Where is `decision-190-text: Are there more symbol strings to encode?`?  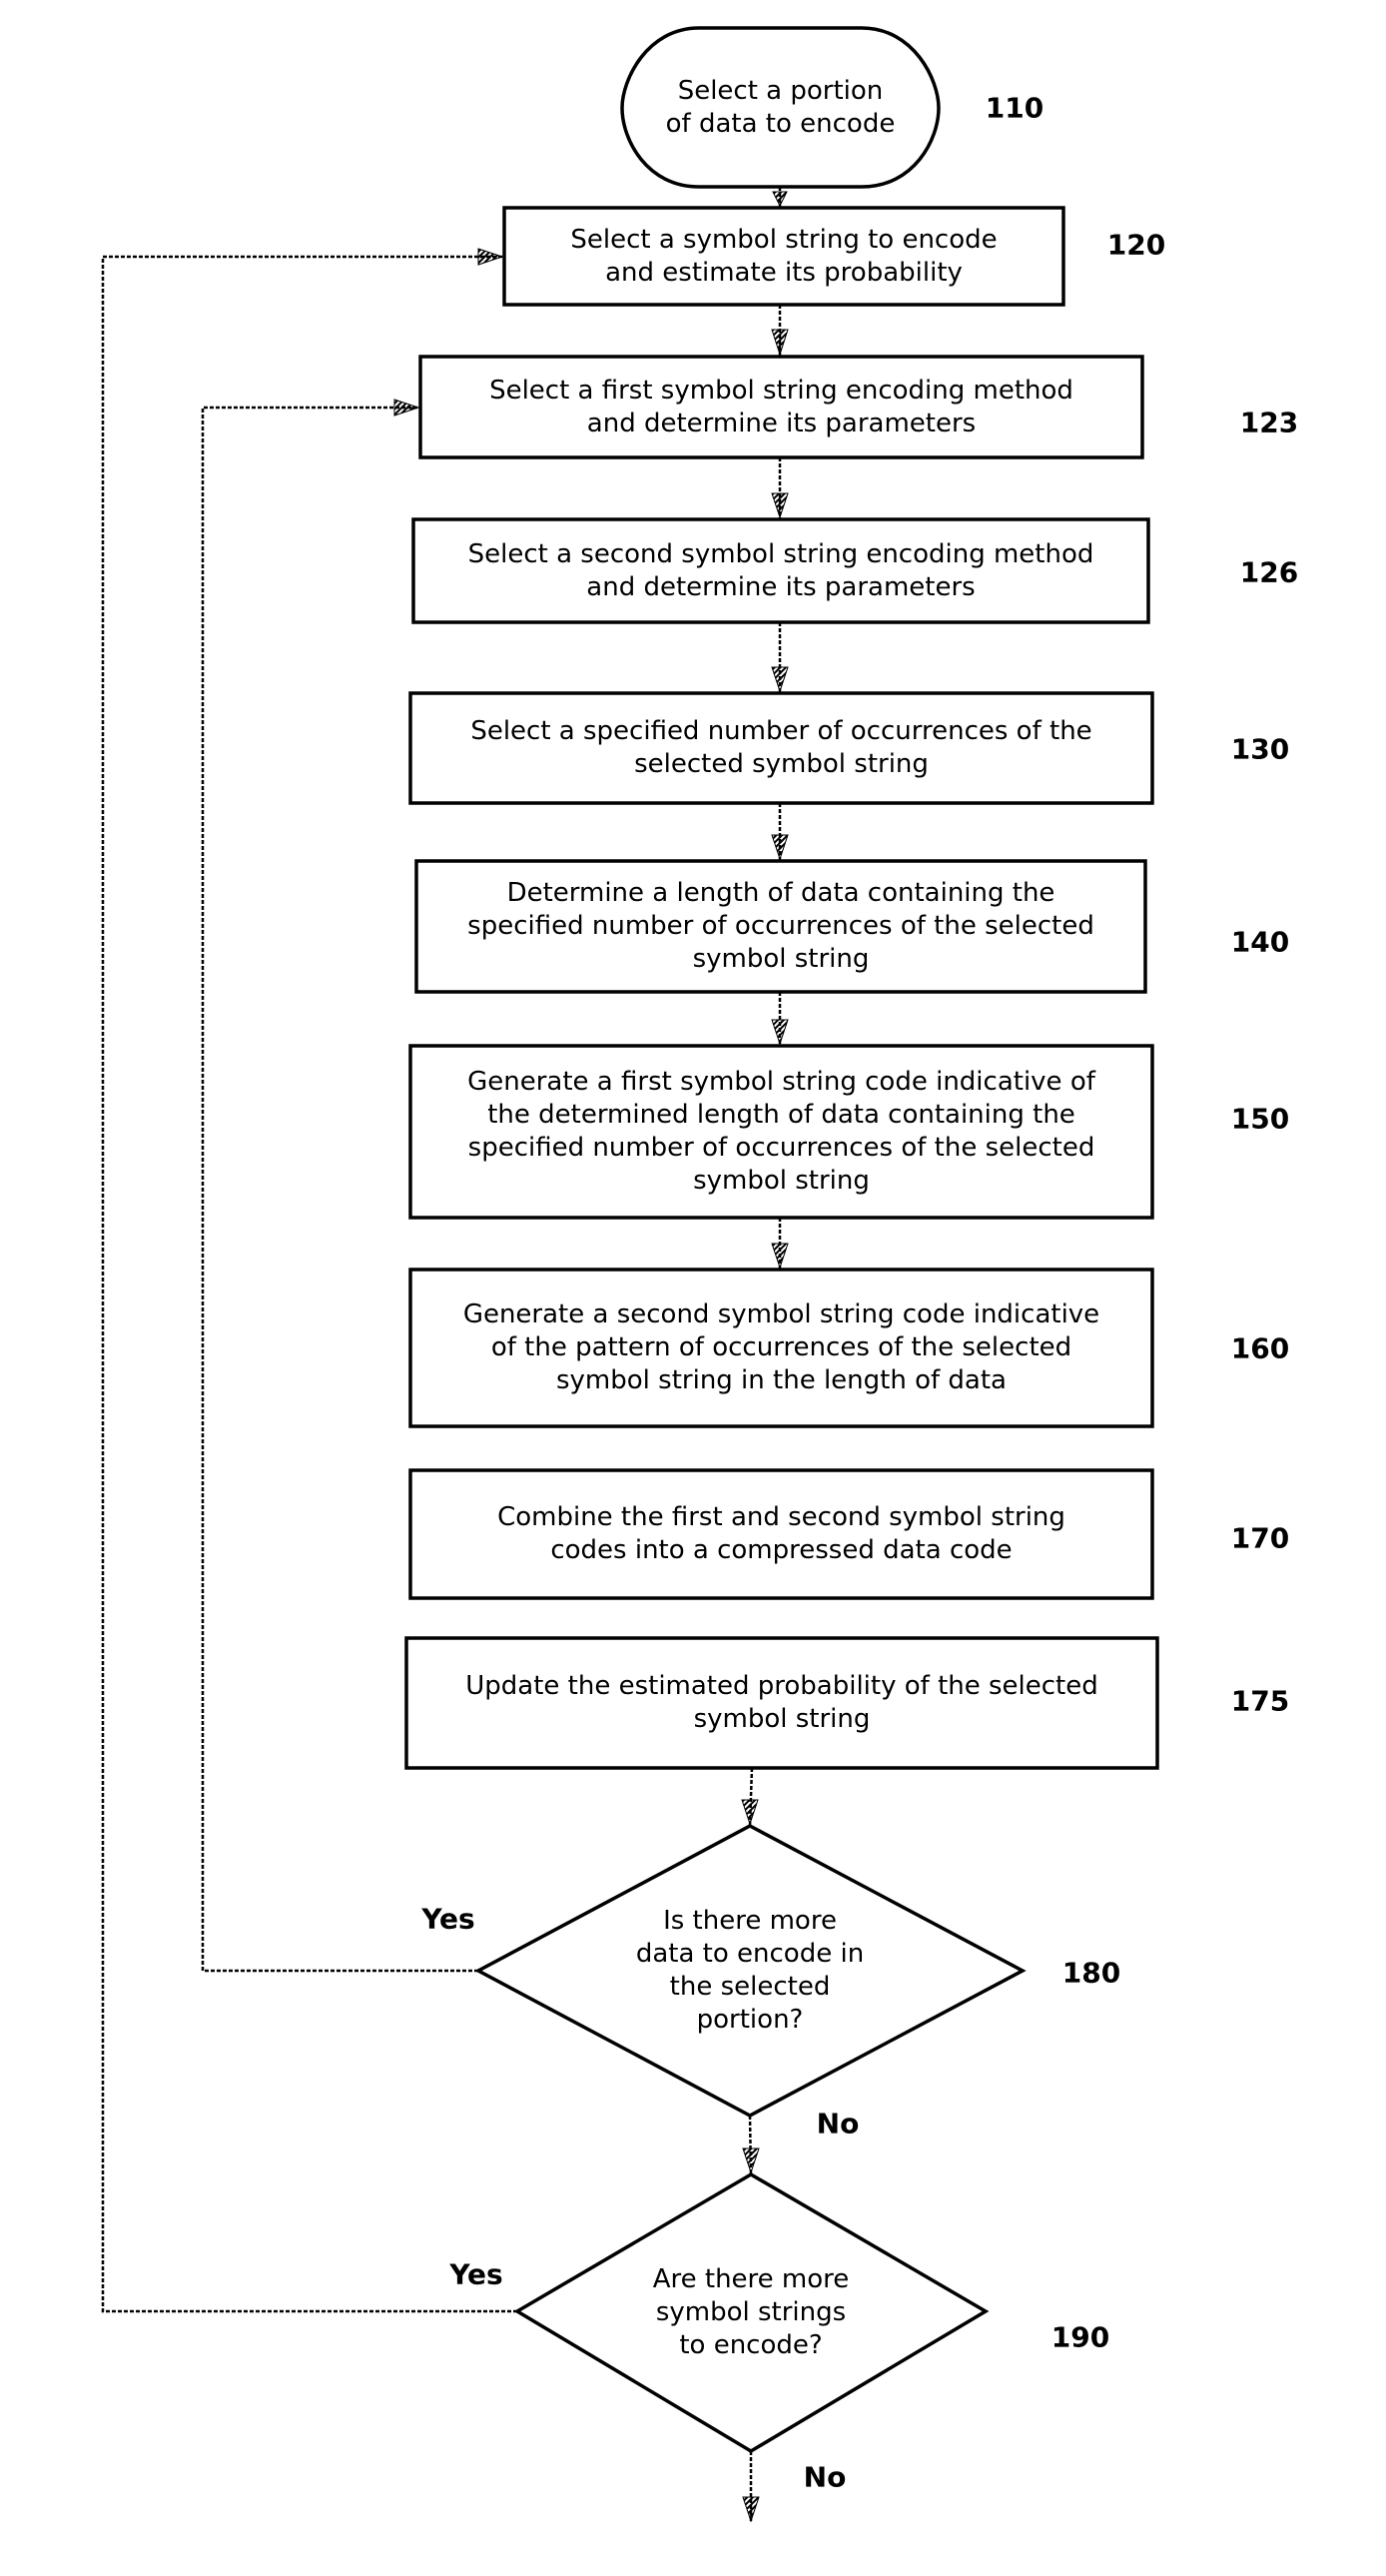 decision-190-text: Are there more symbol strings to encode? is located at coordinates (751, 2312).